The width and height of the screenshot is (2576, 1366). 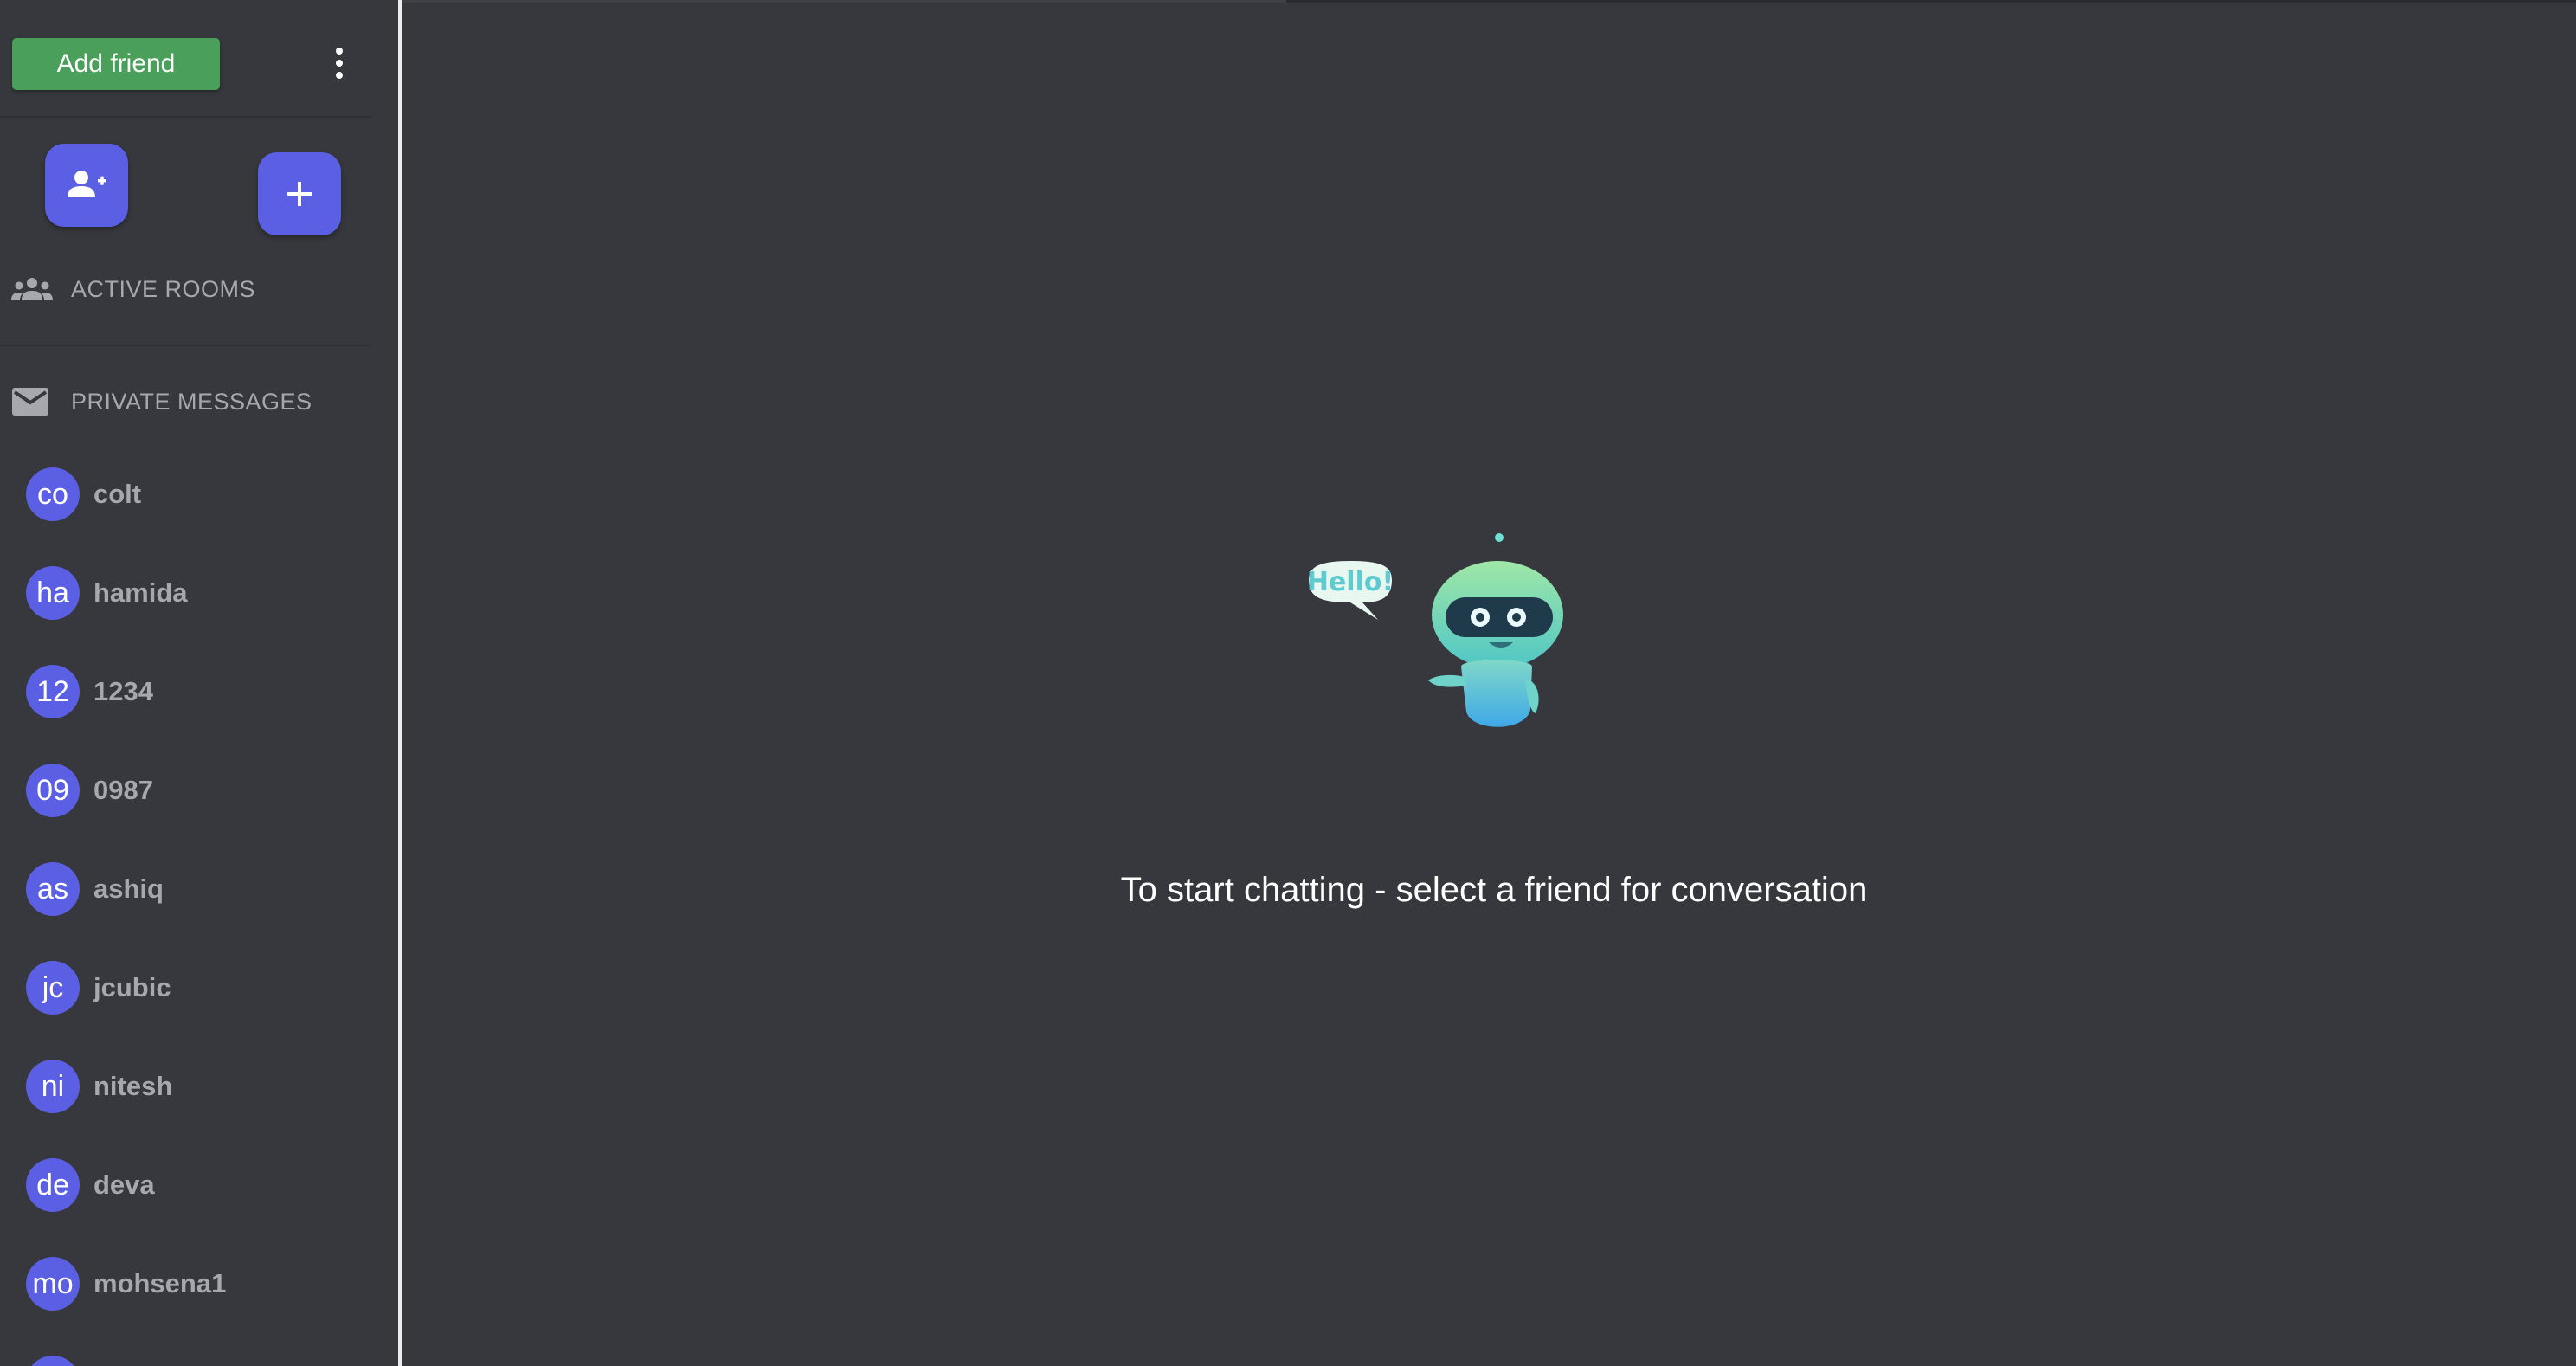 What do you see at coordinates (53, 889) in the screenshot?
I see `avatar: as` at bounding box center [53, 889].